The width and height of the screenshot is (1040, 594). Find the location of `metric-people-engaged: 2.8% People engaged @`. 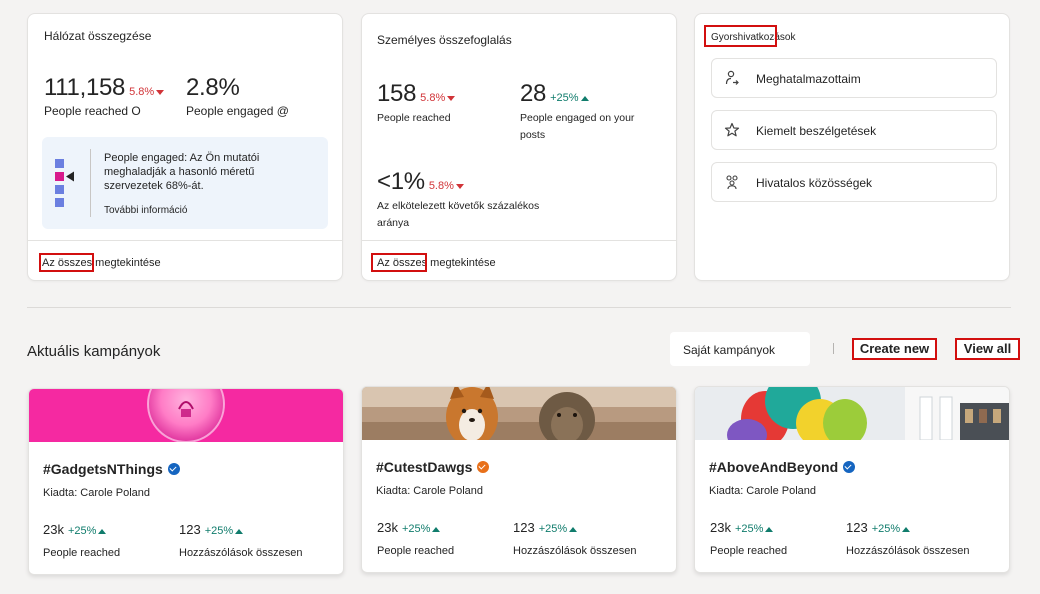

metric-people-engaged: 2.8% People engaged @ is located at coordinates (237, 96).